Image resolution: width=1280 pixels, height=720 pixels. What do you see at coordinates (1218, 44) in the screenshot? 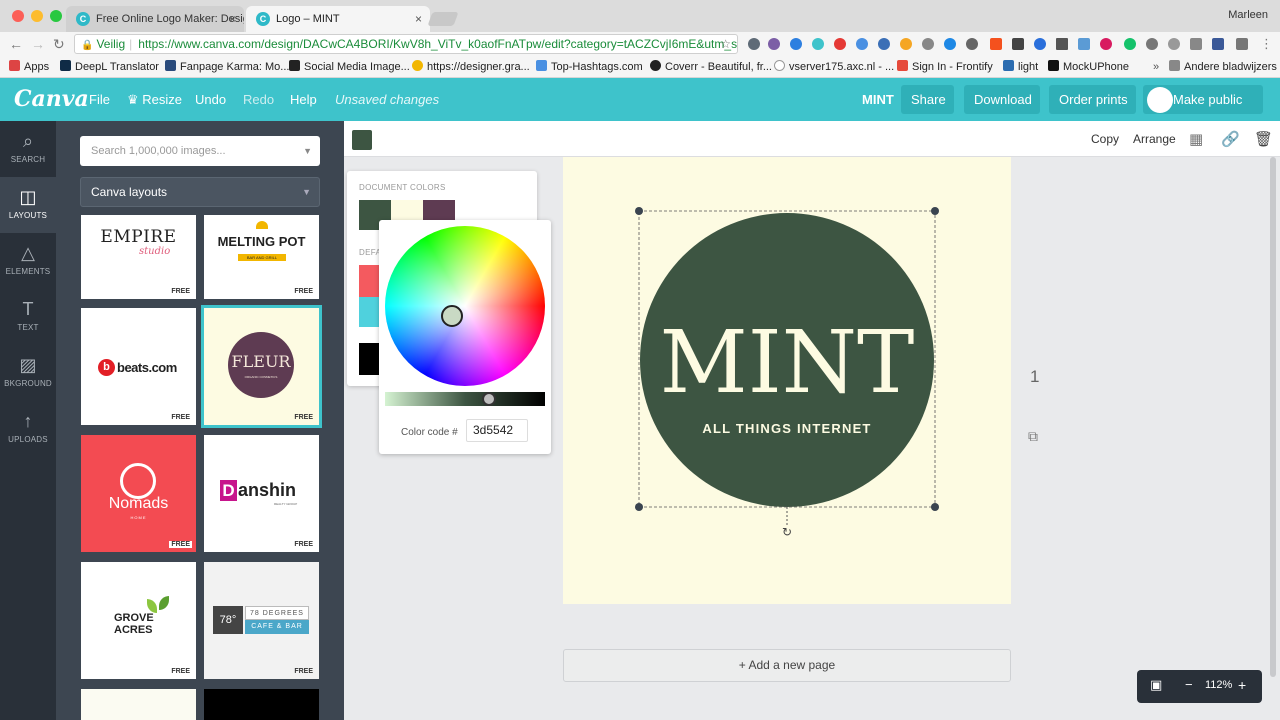
I see `facebook-icon` at bounding box center [1218, 44].